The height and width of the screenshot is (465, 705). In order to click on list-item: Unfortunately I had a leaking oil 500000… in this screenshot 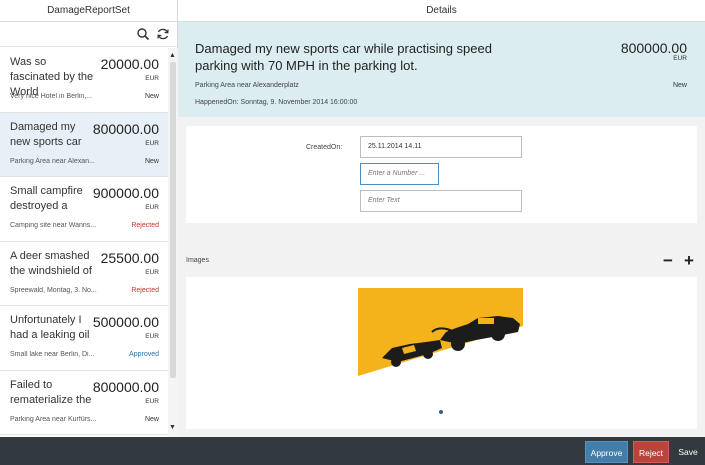, I will do `click(84, 338)`.